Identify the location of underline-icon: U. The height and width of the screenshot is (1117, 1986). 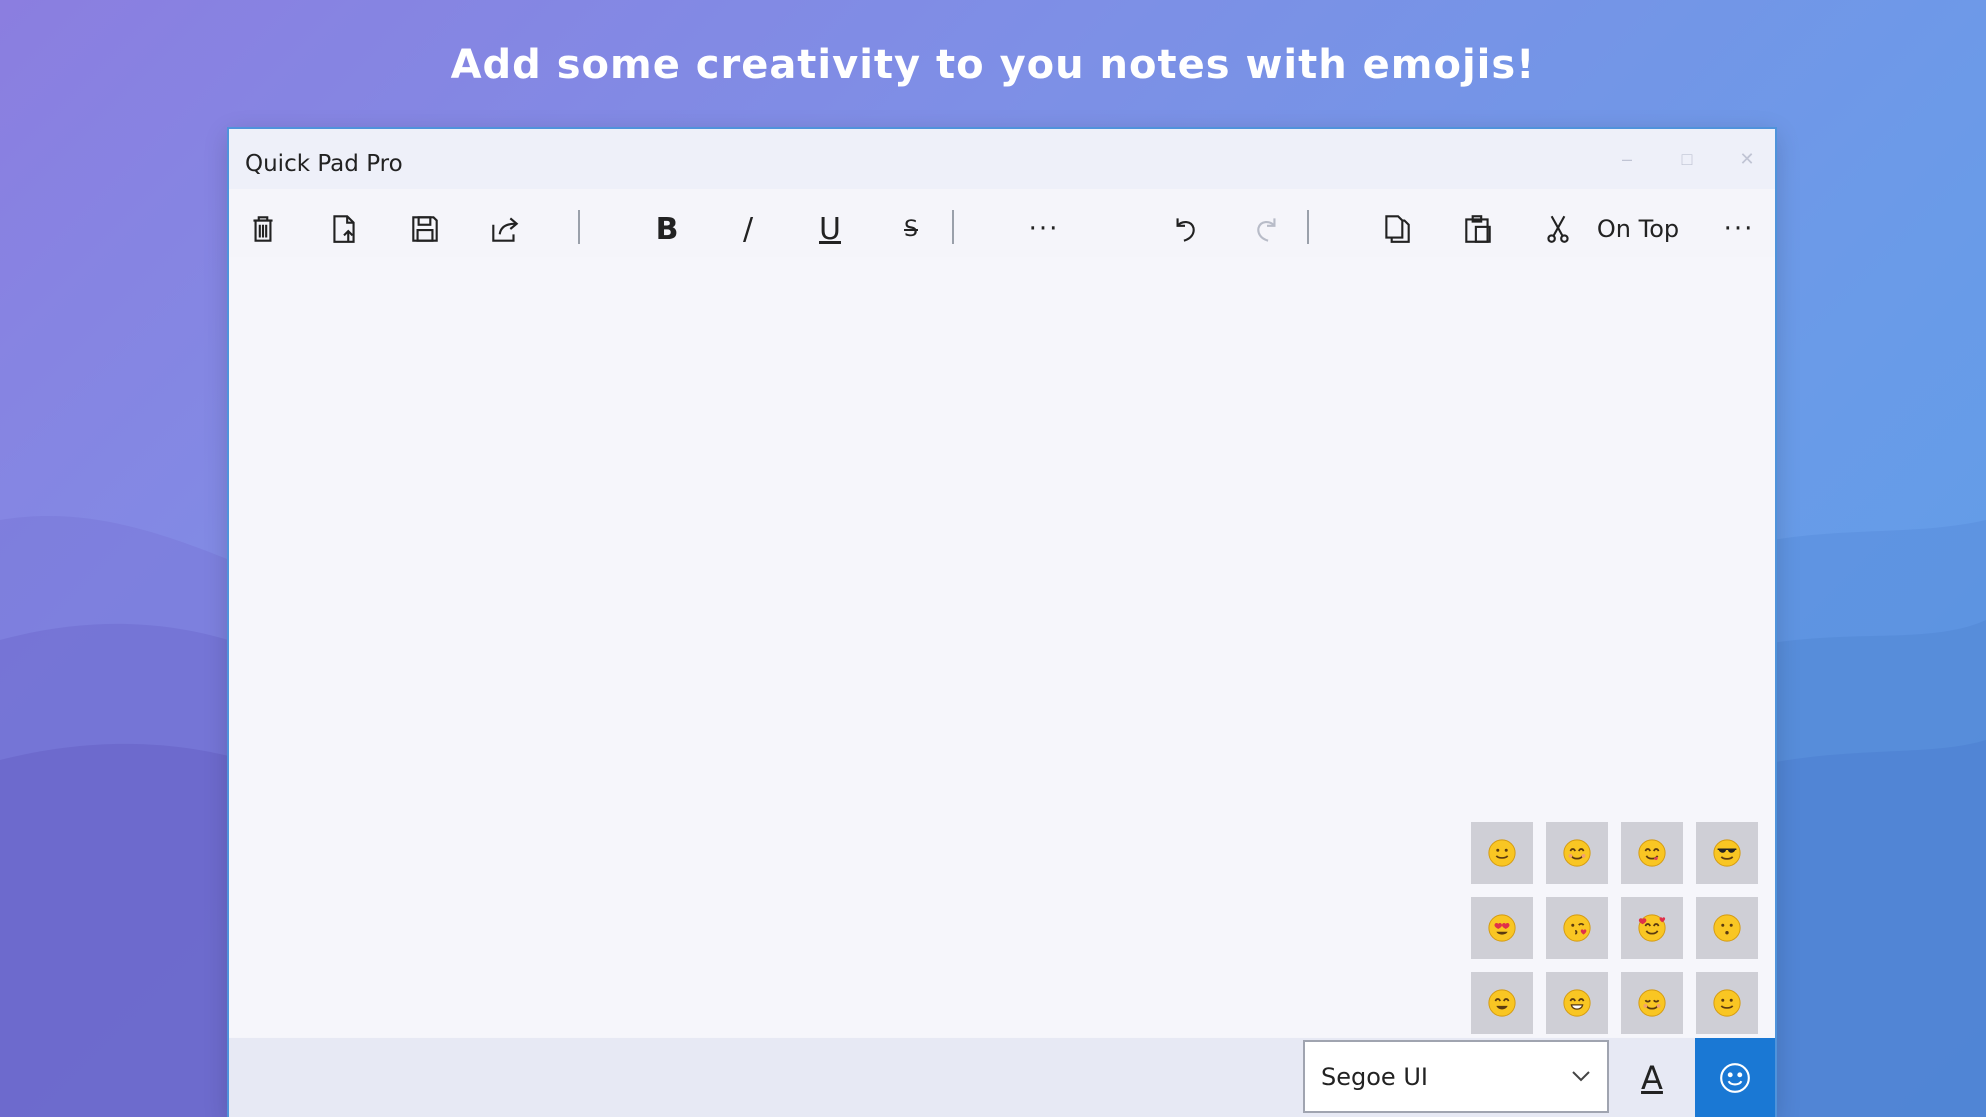
(830, 229).